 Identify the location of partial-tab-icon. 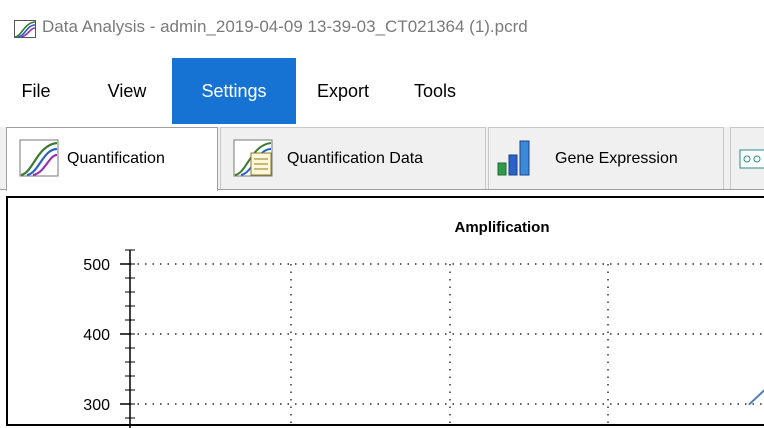
(751, 159).